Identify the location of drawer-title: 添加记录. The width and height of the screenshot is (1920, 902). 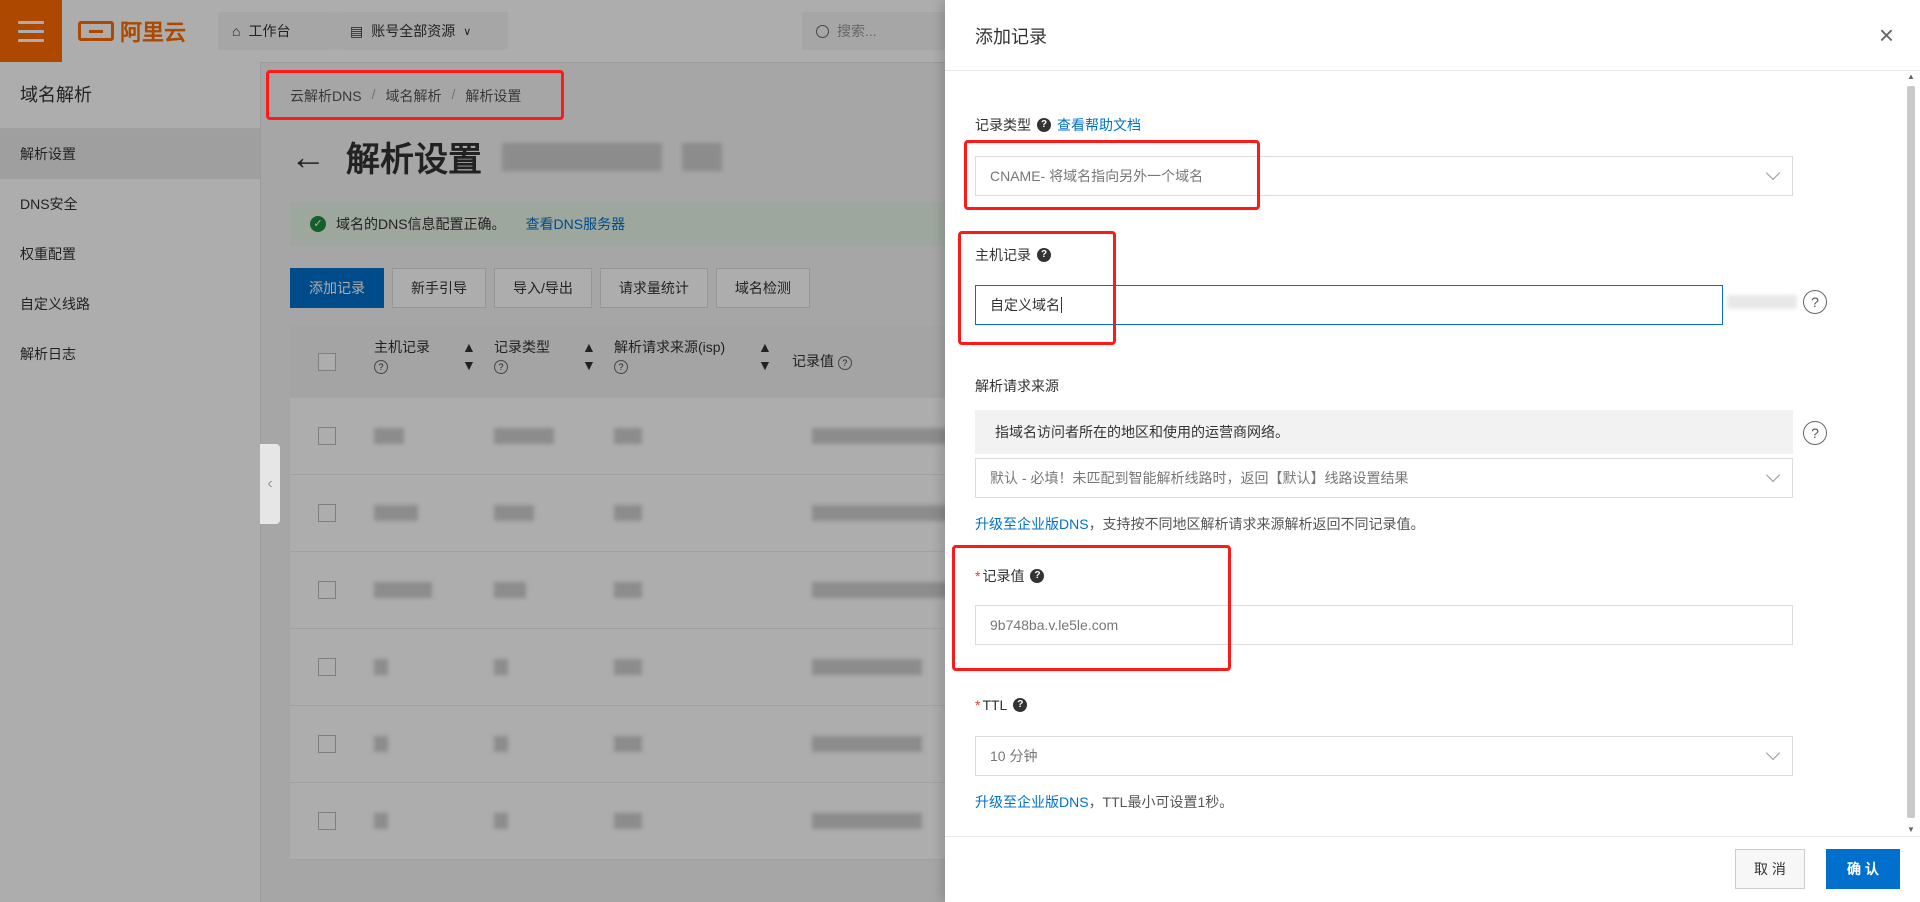
(1011, 37).